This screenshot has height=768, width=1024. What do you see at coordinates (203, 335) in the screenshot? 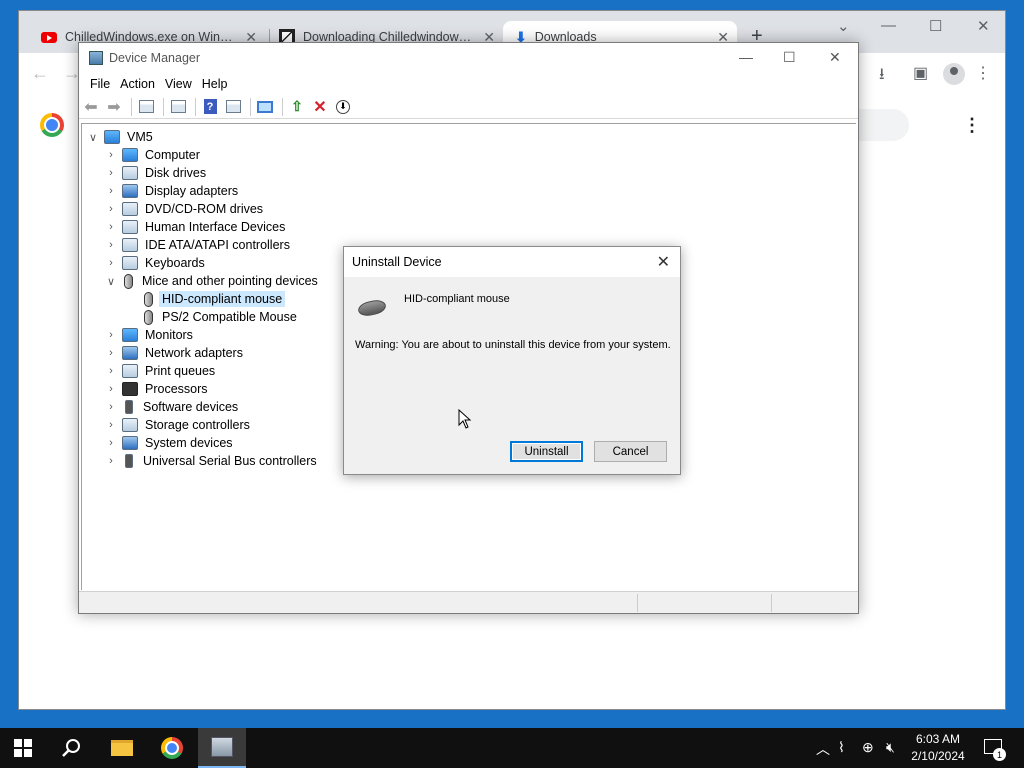
I see `category-monitors: › Monitors` at bounding box center [203, 335].